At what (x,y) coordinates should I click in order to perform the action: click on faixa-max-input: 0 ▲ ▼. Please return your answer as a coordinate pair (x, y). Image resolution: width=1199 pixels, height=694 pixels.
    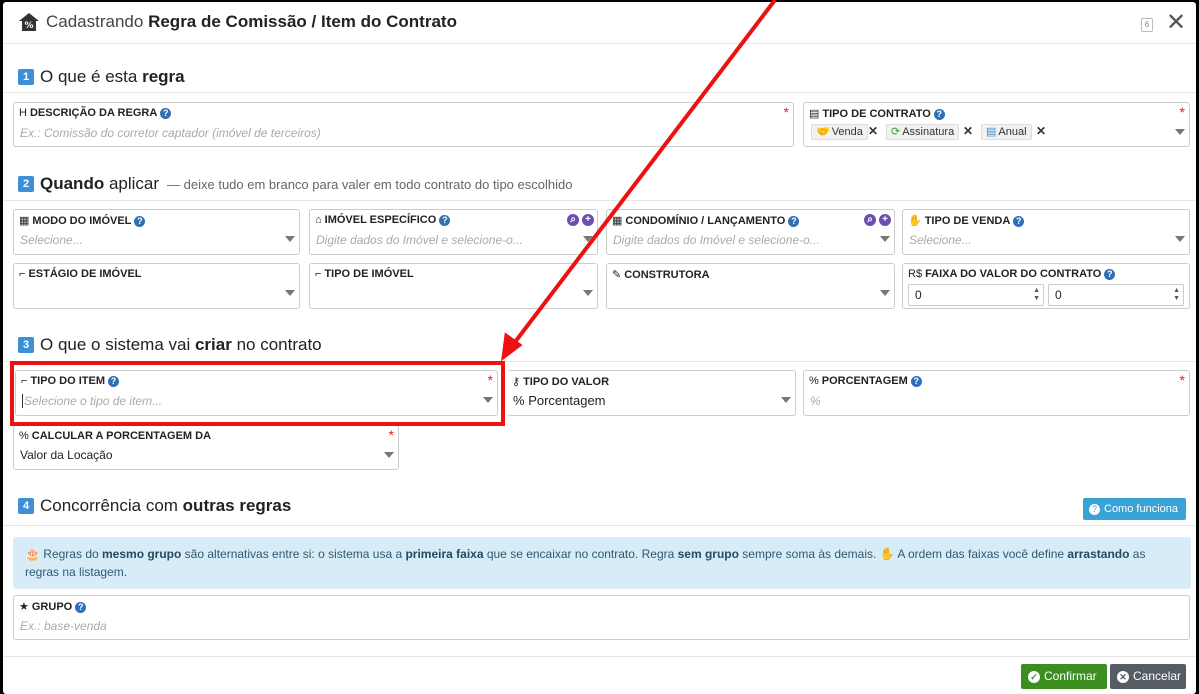
    Looking at the image, I should click on (1116, 295).